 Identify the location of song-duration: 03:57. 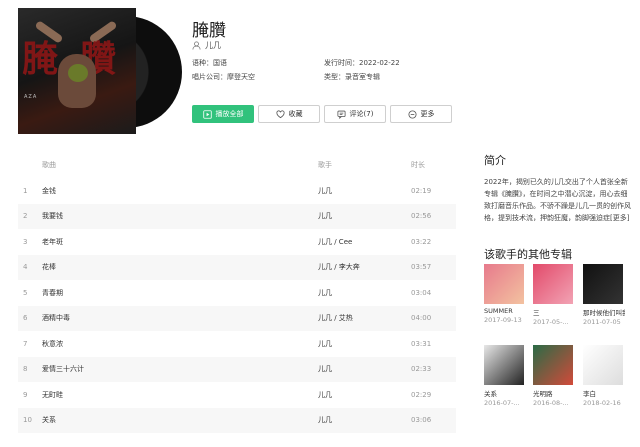
(421, 267).